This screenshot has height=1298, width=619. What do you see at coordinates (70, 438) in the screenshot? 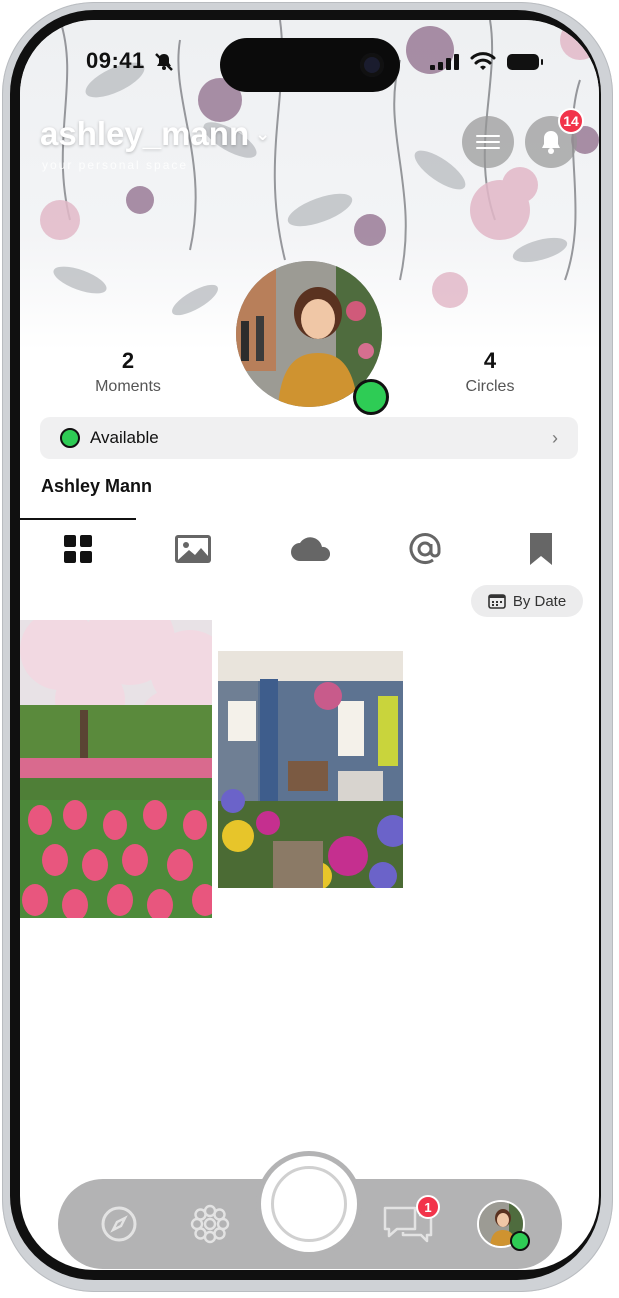
I see `available-status-icon` at bounding box center [70, 438].